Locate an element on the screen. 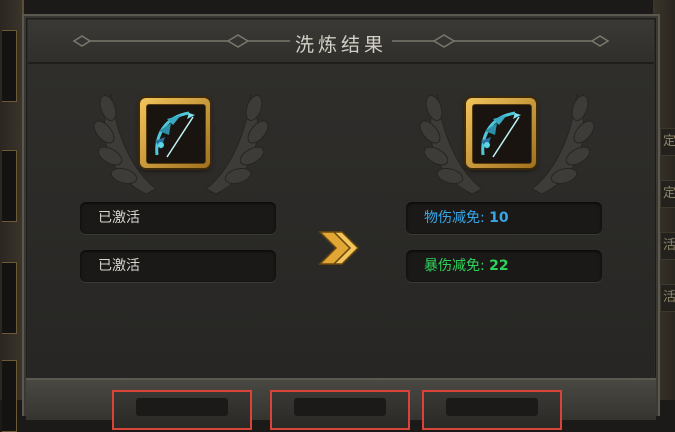 The height and width of the screenshot is (432, 675). attribute-after-1: 物伤减免: 10 is located at coordinates (504, 218).